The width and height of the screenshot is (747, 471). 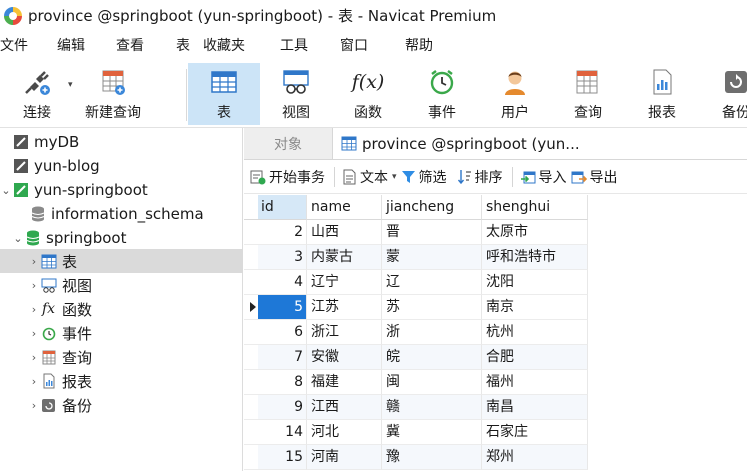 I want to click on view-button: 视图, so click(x=296, y=94).